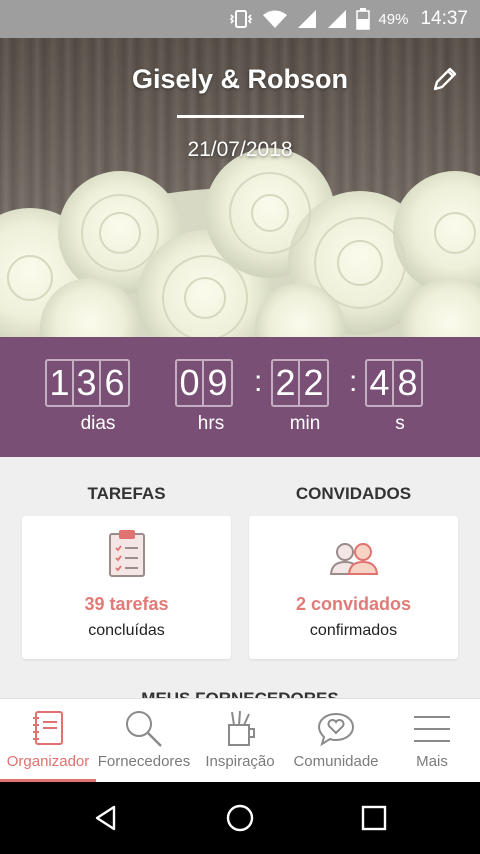  I want to click on digit: 3, so click(87, 383).